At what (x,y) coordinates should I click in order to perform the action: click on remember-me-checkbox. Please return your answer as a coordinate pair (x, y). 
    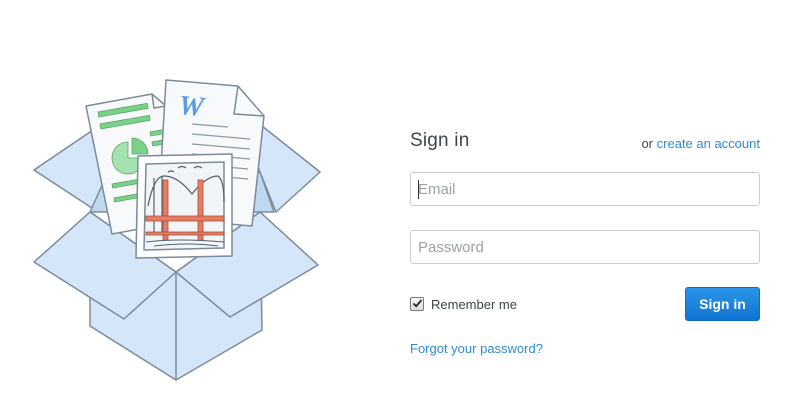
    Looking at the image, I should click on (417, 304).